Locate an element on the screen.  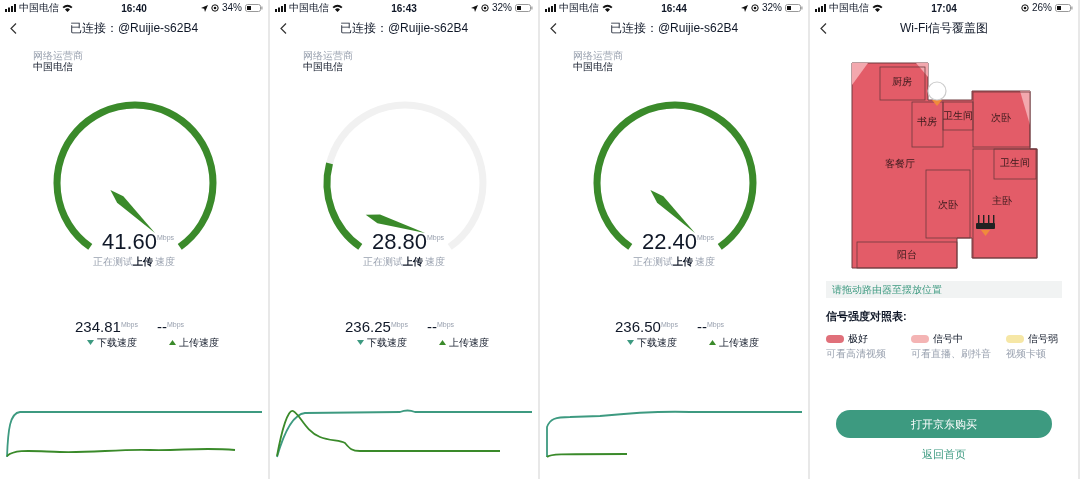
legend-note: 视频卡顿 is located at coordinates (1026, 353).